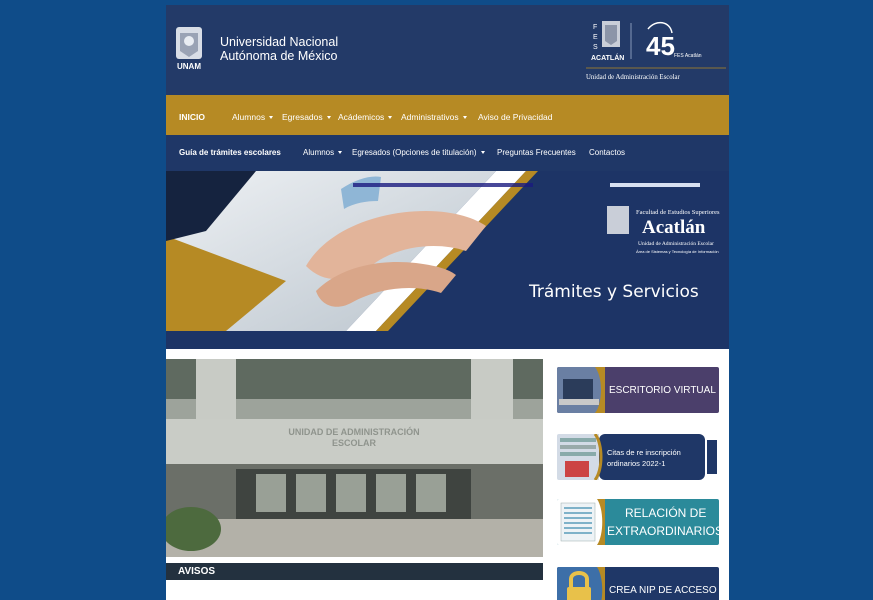  What do you see at coordinates (414, 152) in the screenshot?
I see `subnav-egresados-label: Egresados (Opciones de titulación)` at bounding box center [414, 152].